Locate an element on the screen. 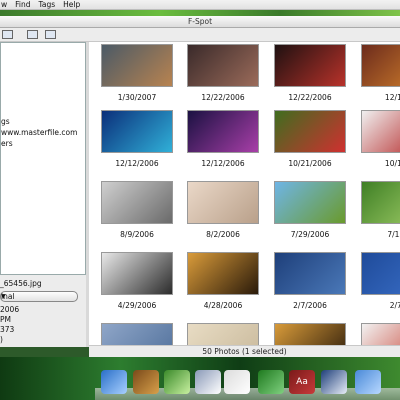 The width and height of the screenshot is (400, 400). photo-date: 8/2/2006 is located at coordinates (223, 234).